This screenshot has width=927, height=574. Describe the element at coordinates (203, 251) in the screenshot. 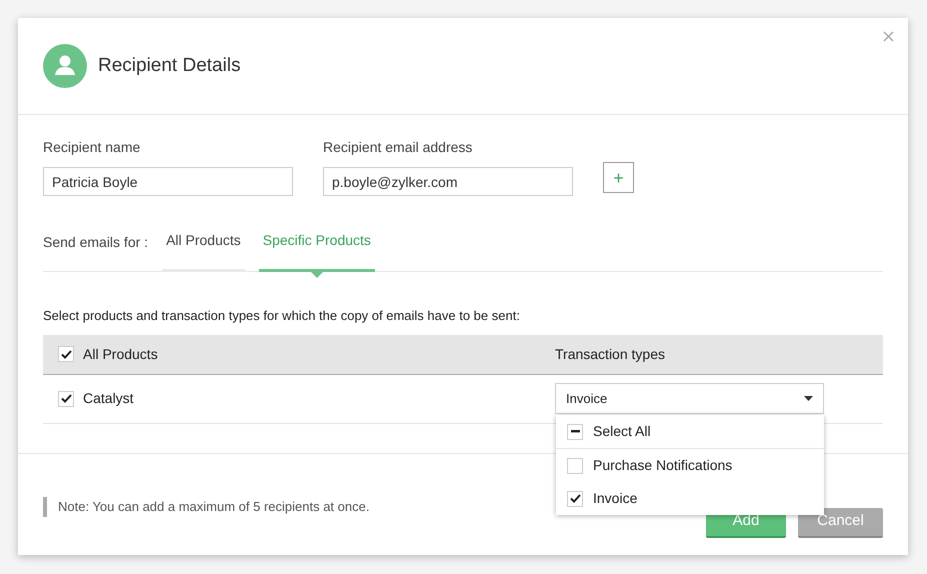

I see `tab: All Products` at that location.